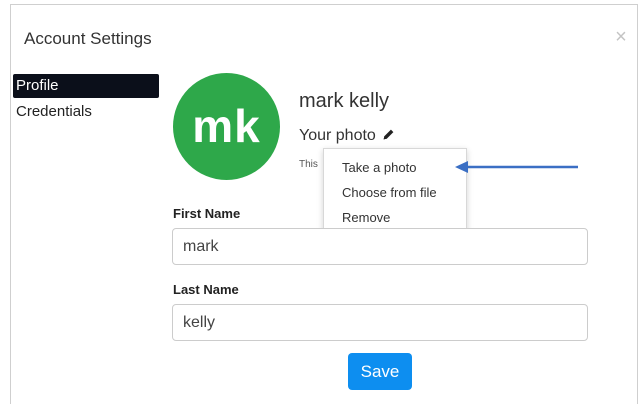 Image resolution: width=639 pixels, height=404 pixels. I want to click on pencil-icon, so click(388, 134).